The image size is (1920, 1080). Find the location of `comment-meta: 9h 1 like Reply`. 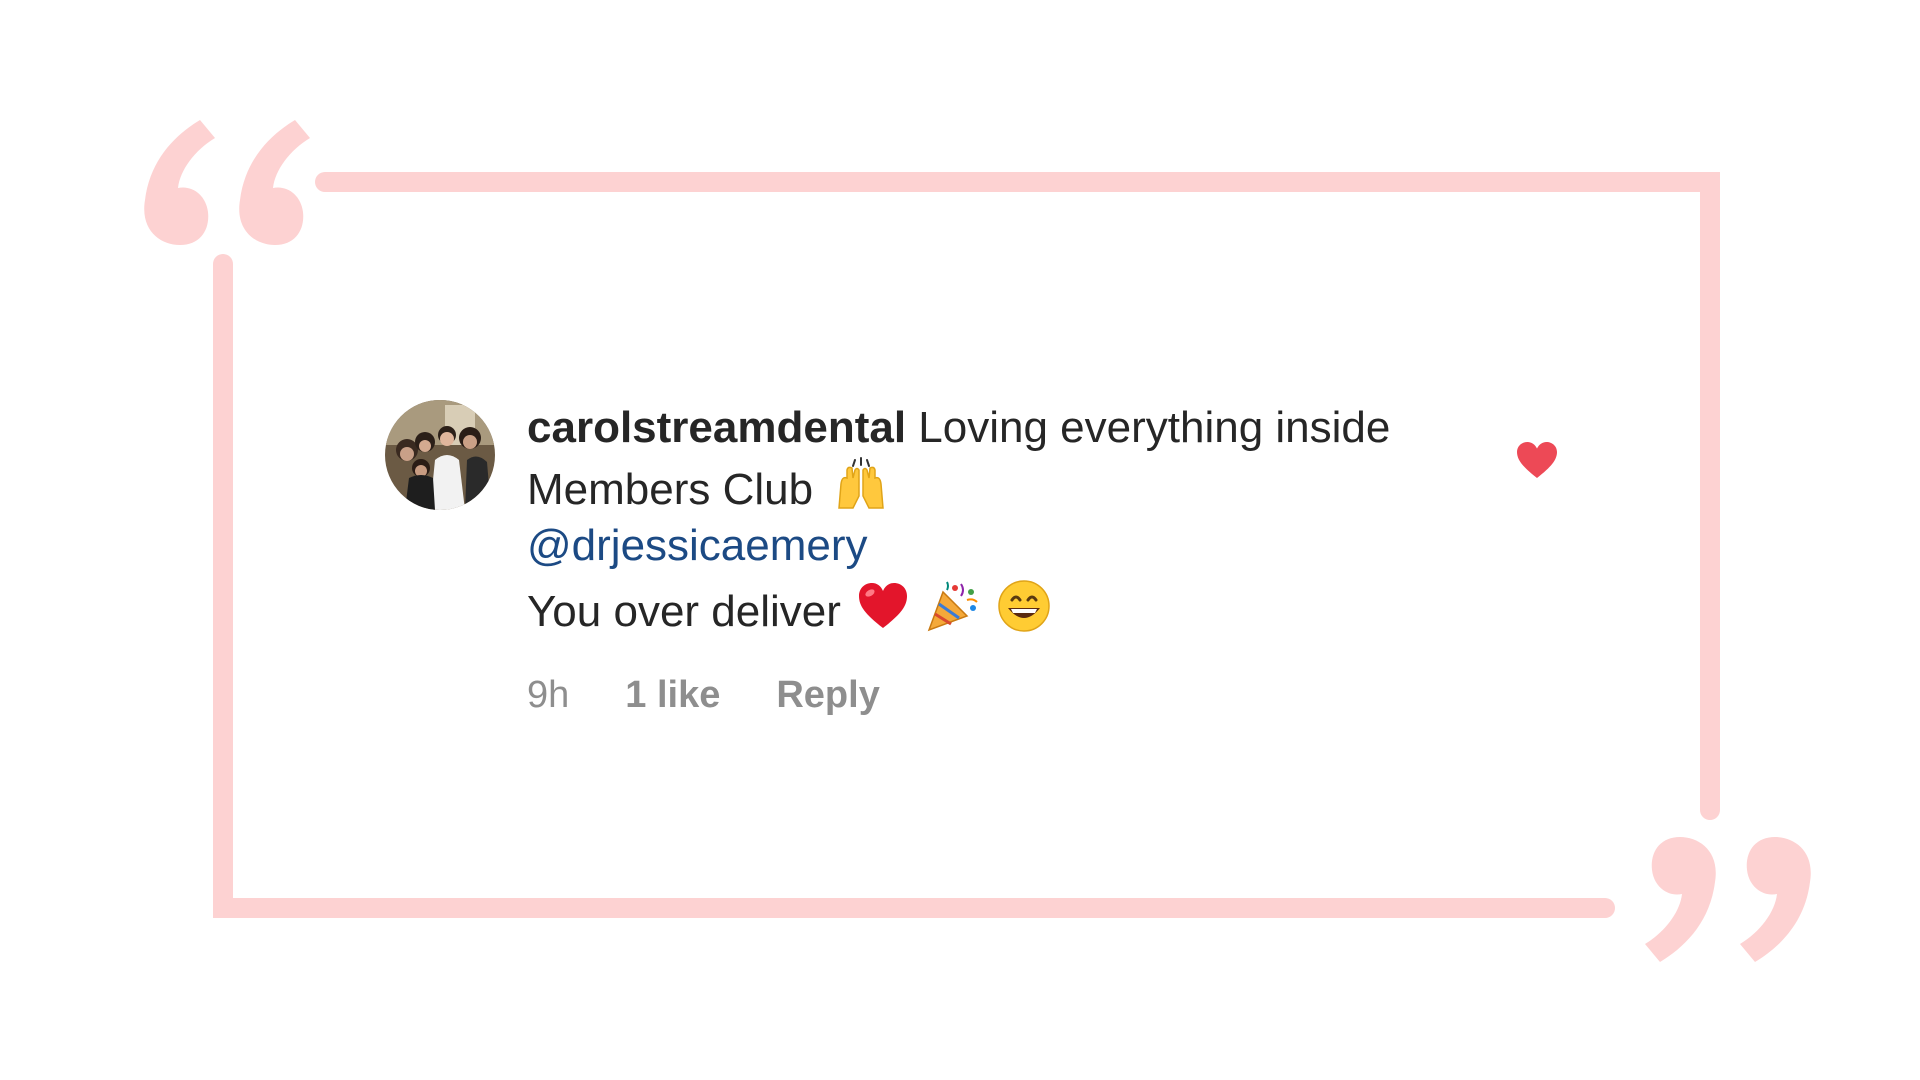

comment-meta: 9h 1 like Reply is located at coordinates (977, 695).